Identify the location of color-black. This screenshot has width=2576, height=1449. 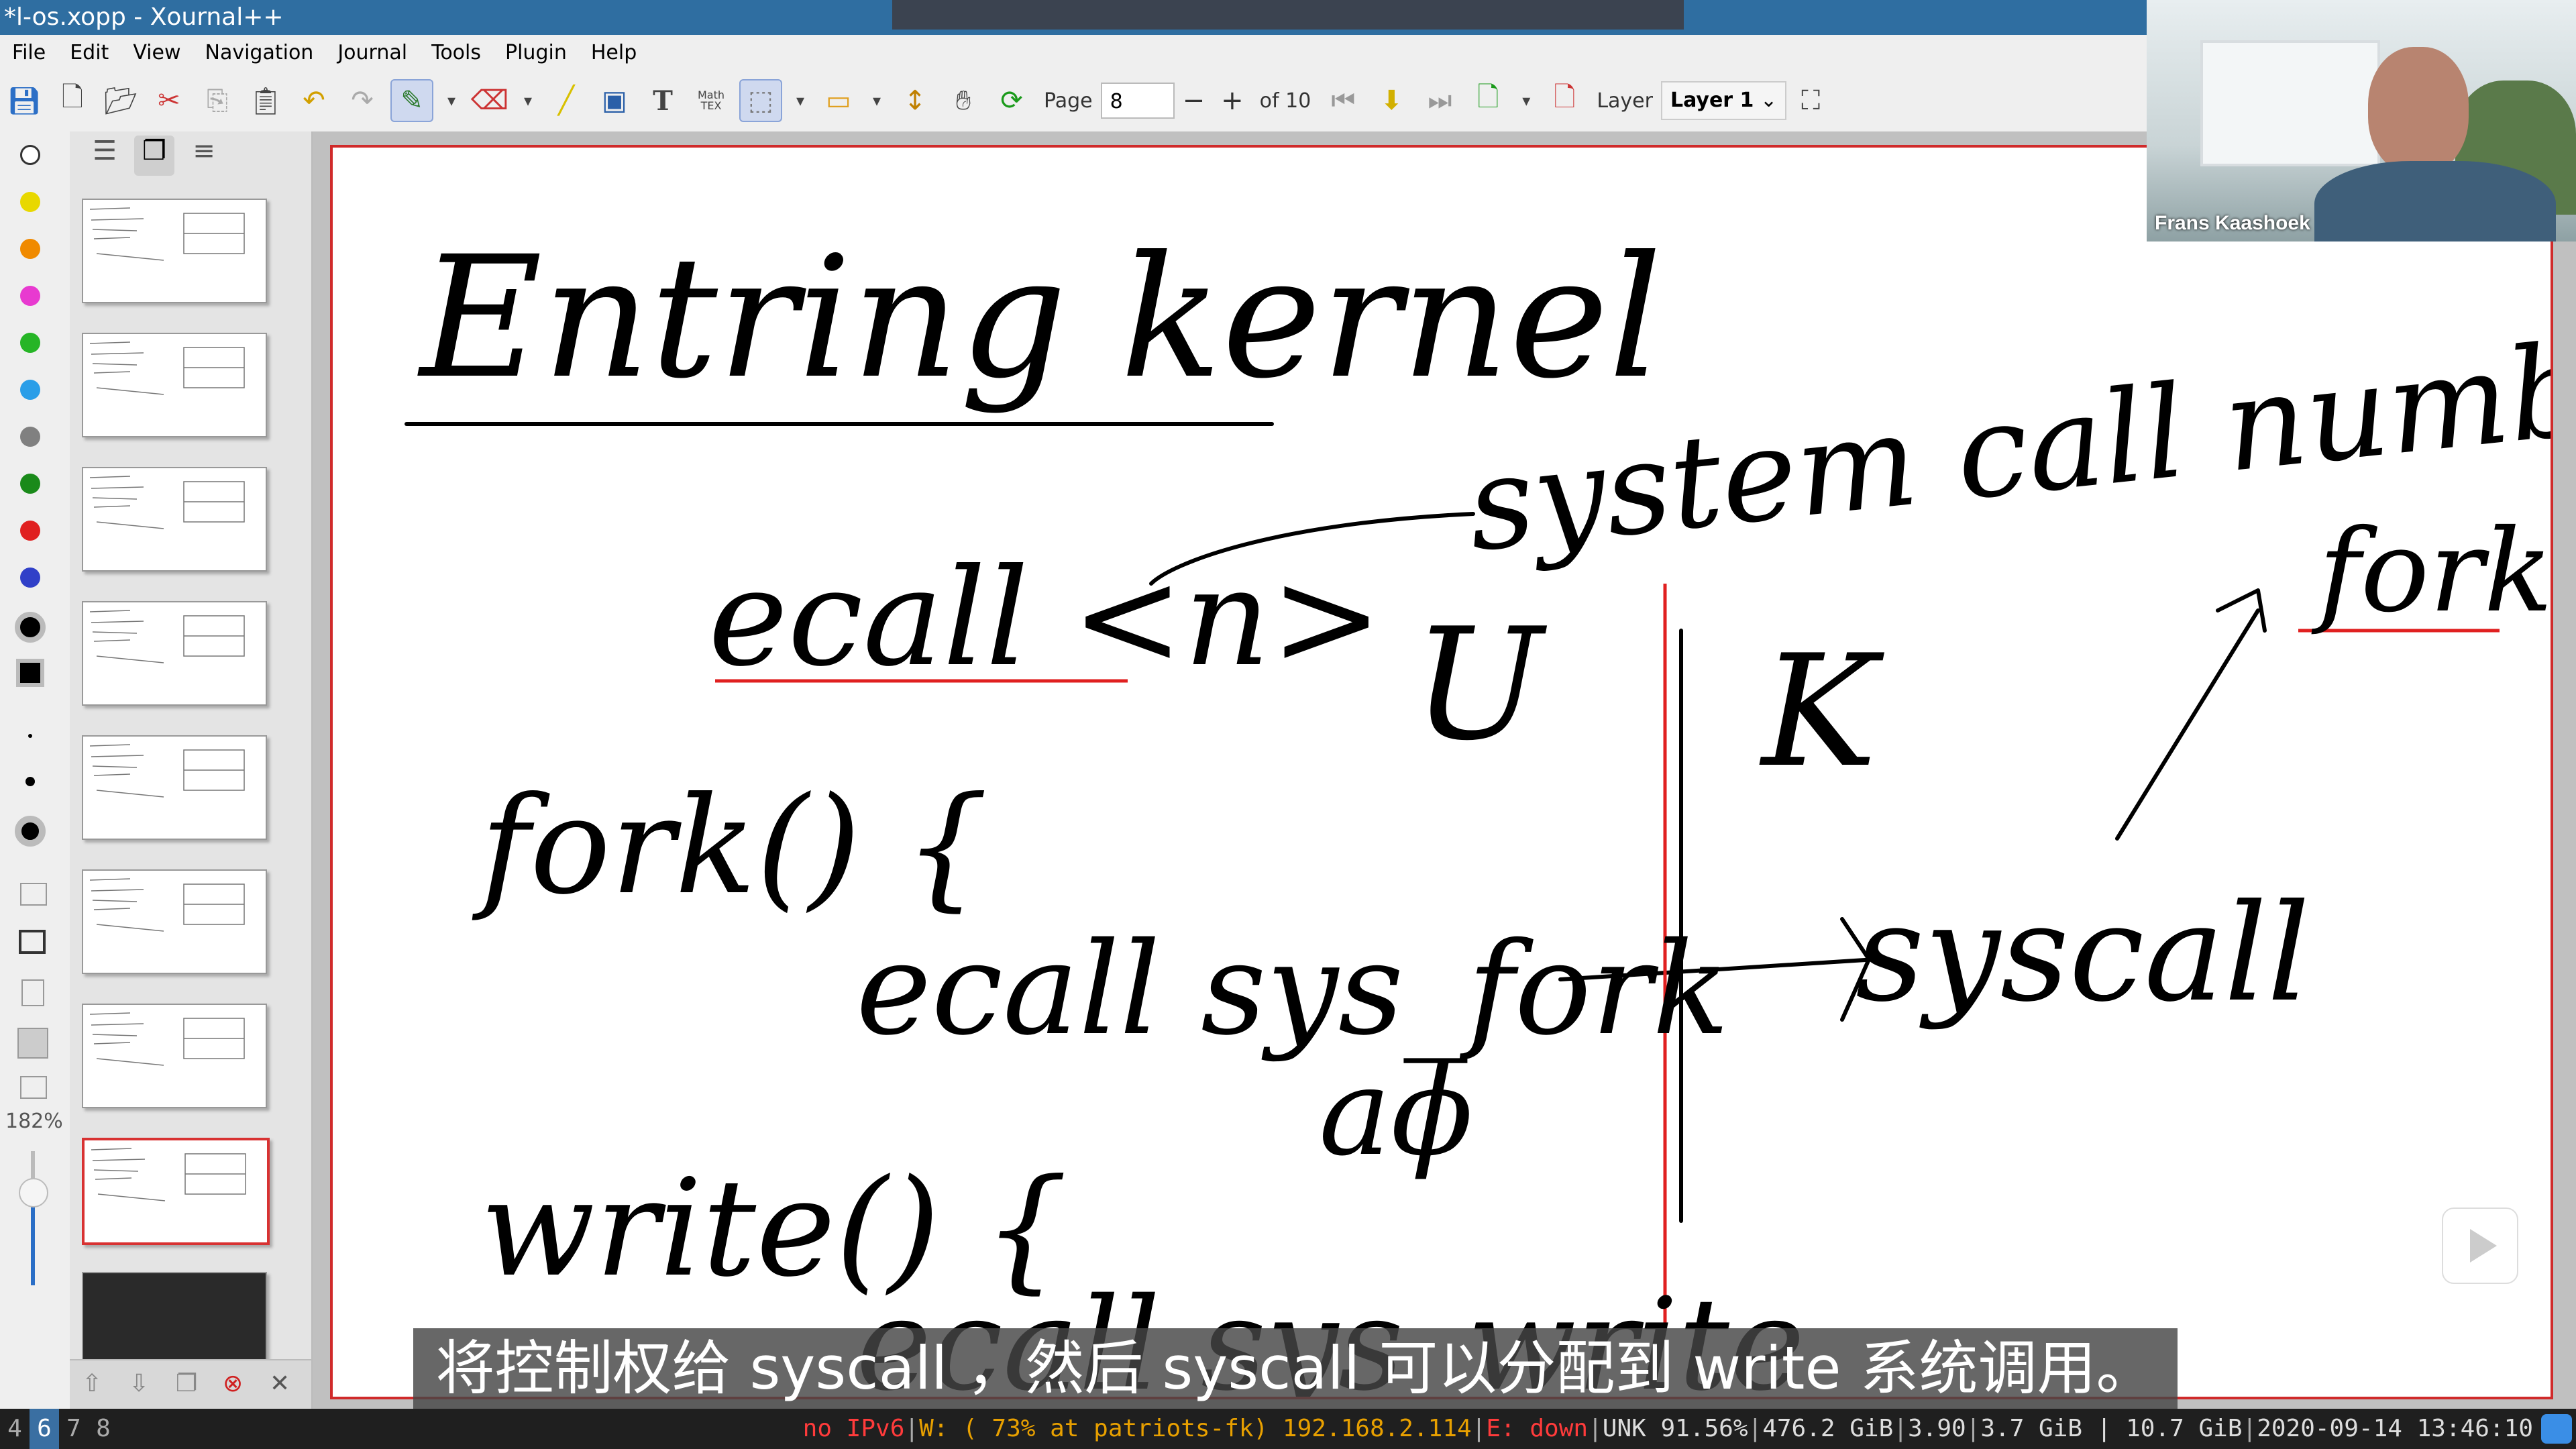
(30, 627).